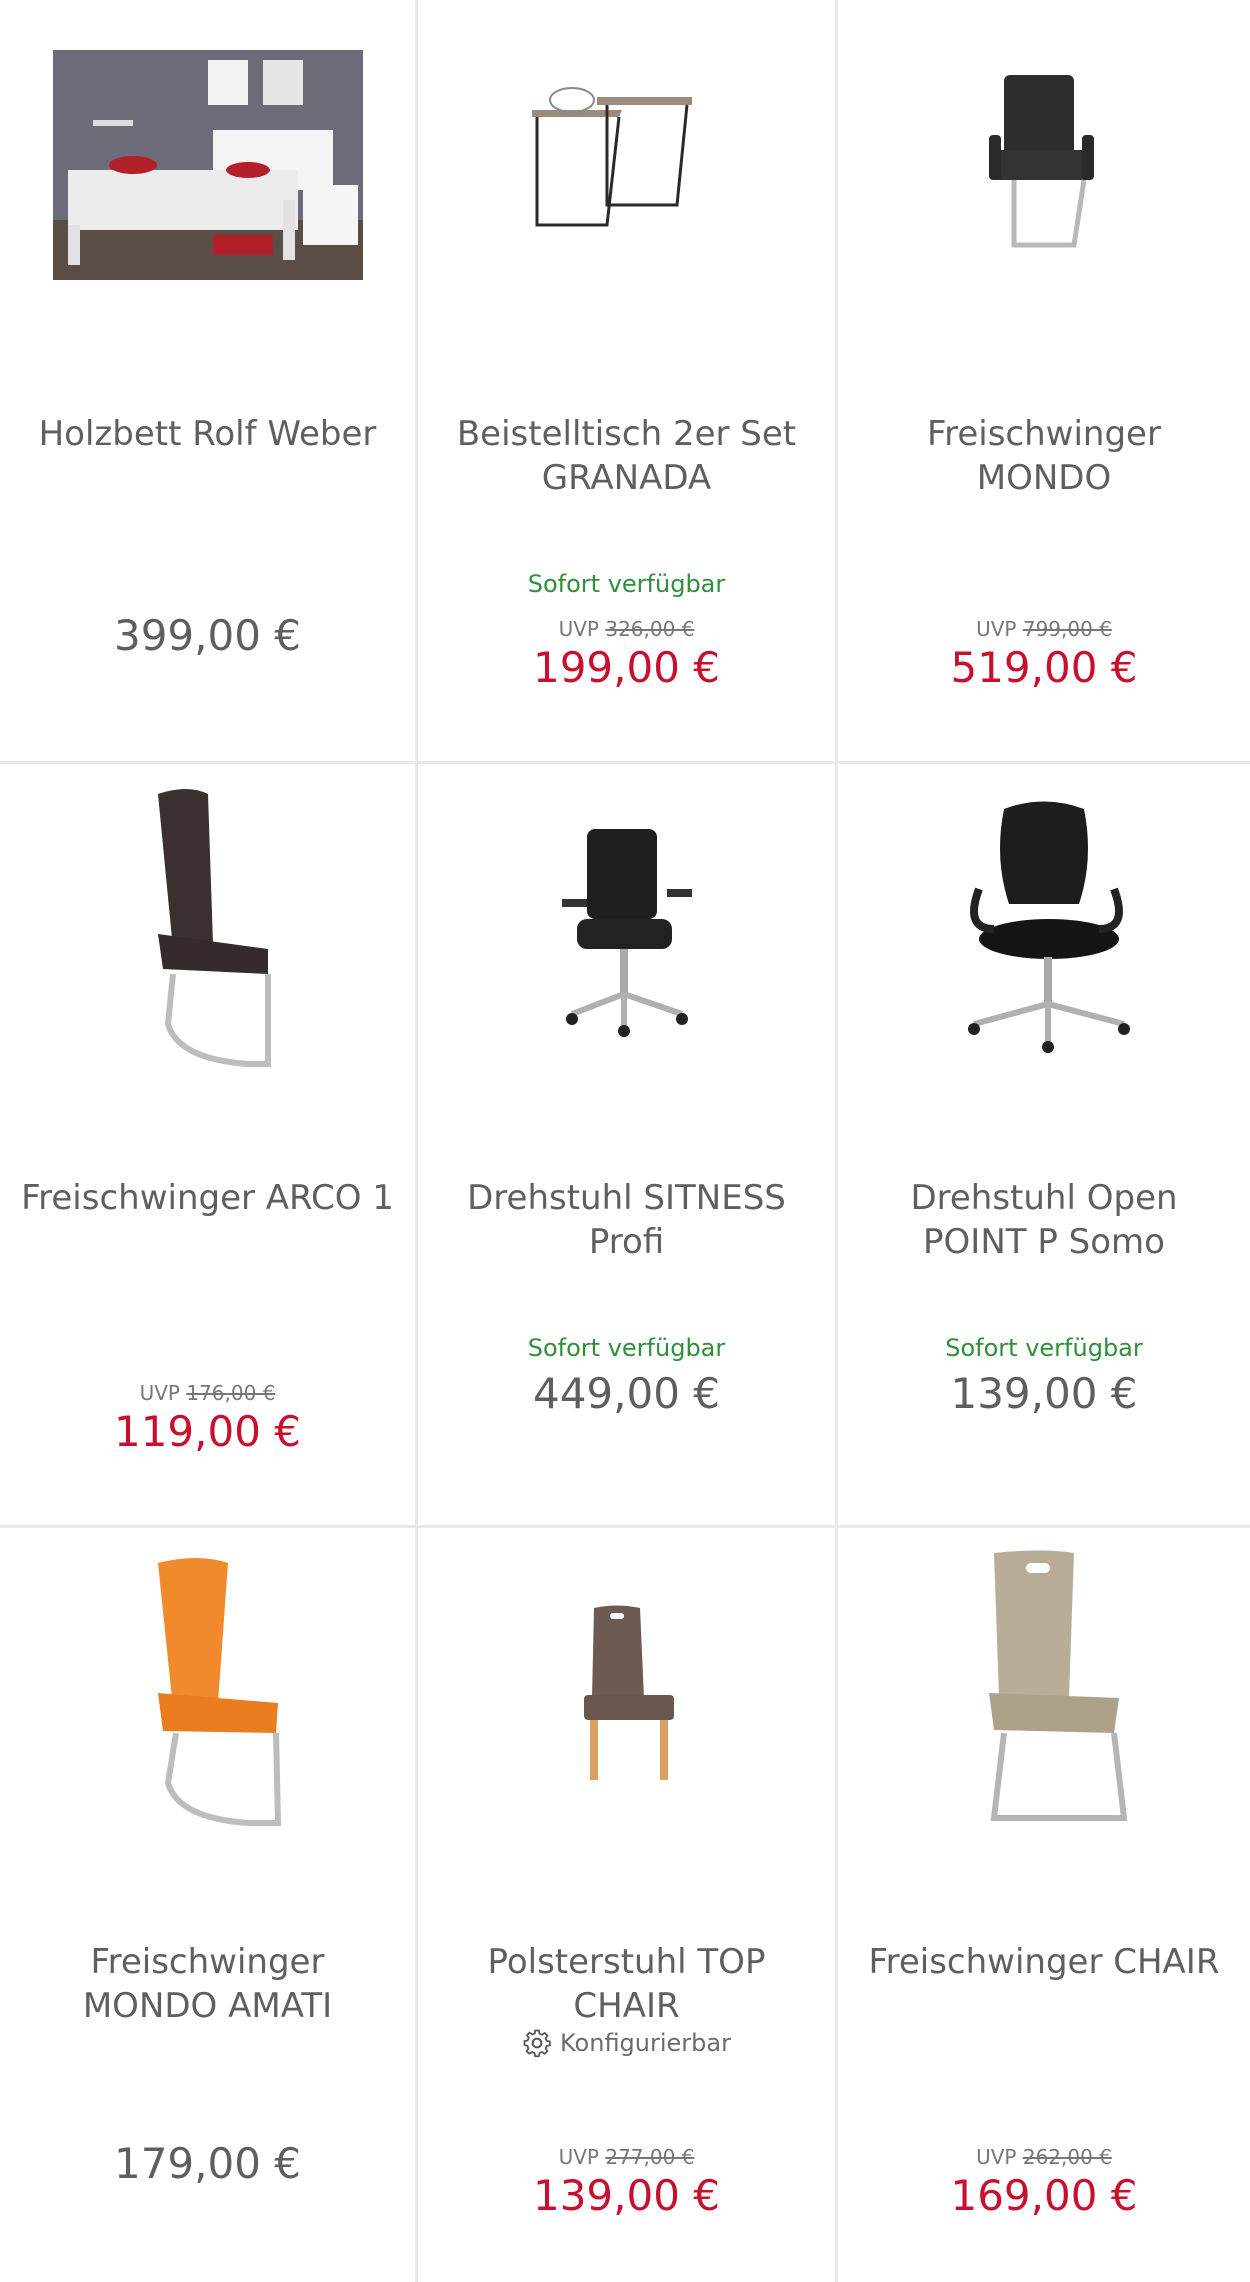 This screenshot has width=1250, height=2282. What do you see at coordinates (231, 1393) in the screenshot?
I see `uvp-old-price: 176,00 €` at bounding box center [231, 1393].